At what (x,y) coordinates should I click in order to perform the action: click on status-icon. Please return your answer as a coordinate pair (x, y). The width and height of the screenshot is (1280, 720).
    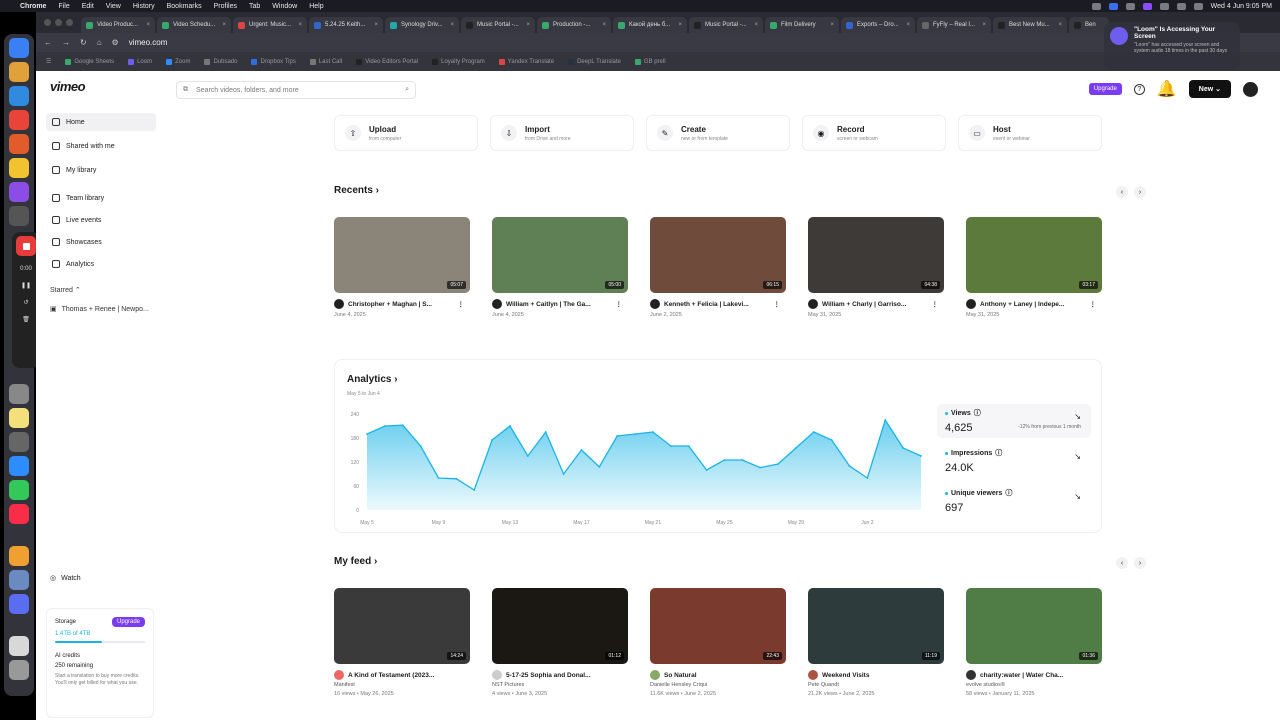
    Looking at the image, I should click on (1096, 6).